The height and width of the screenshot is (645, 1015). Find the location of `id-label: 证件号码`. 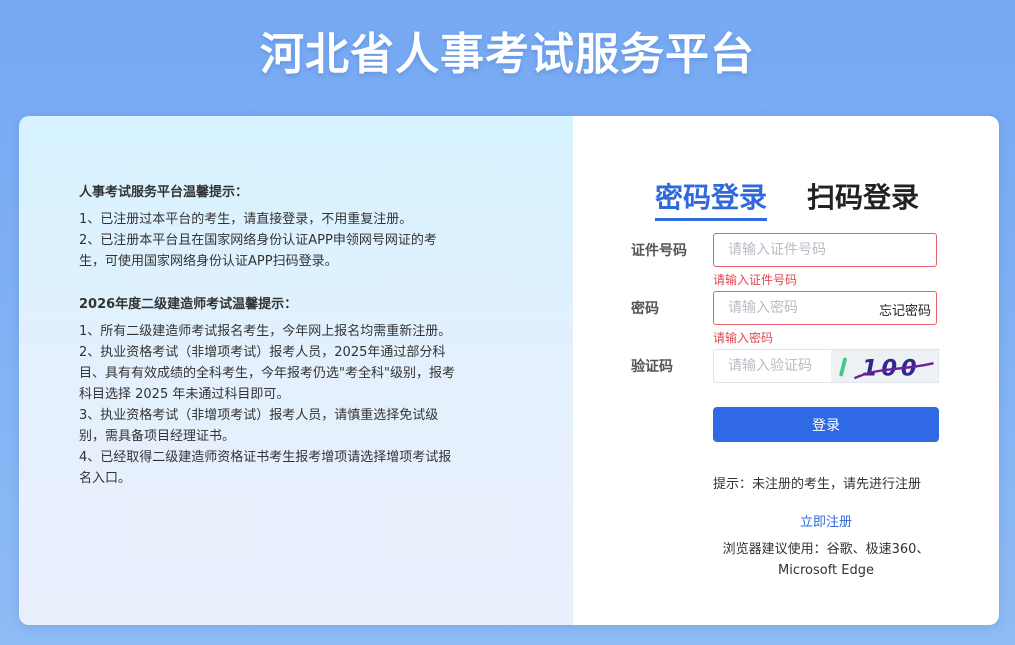

id-label: 证件号码 is located at coordinates (659, 251).